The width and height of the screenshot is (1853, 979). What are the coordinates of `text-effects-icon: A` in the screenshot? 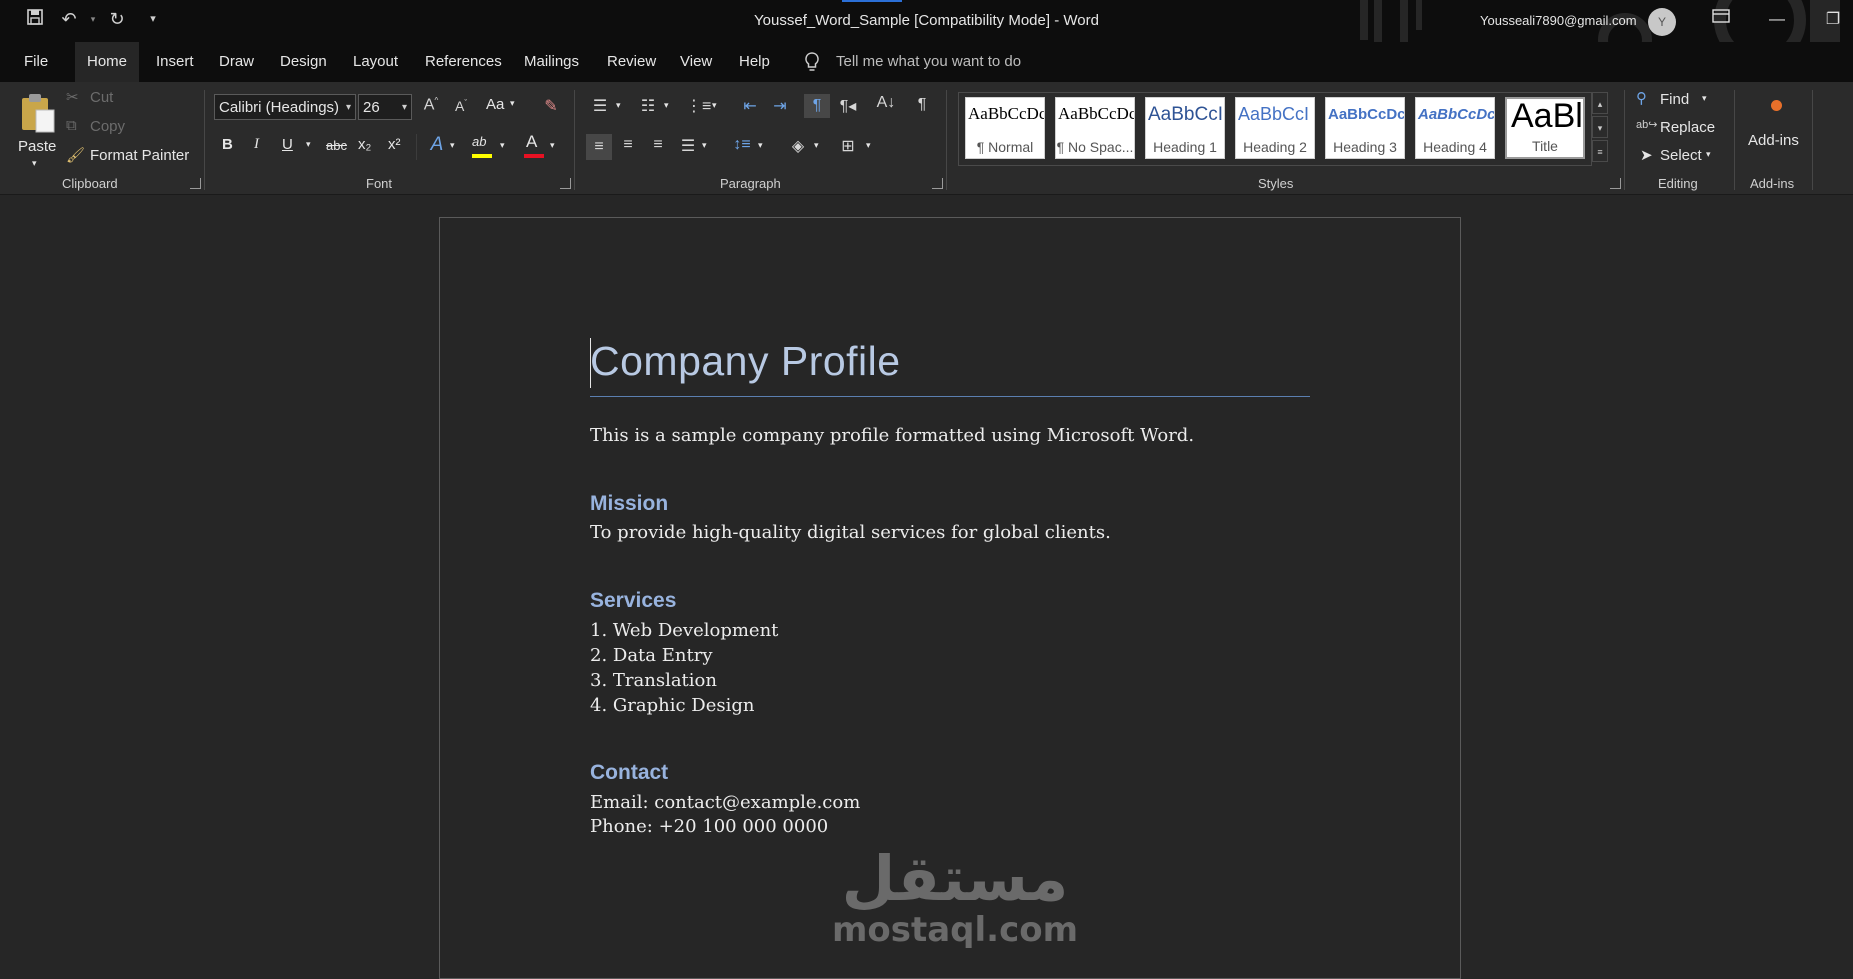 It's located at (437, 145).